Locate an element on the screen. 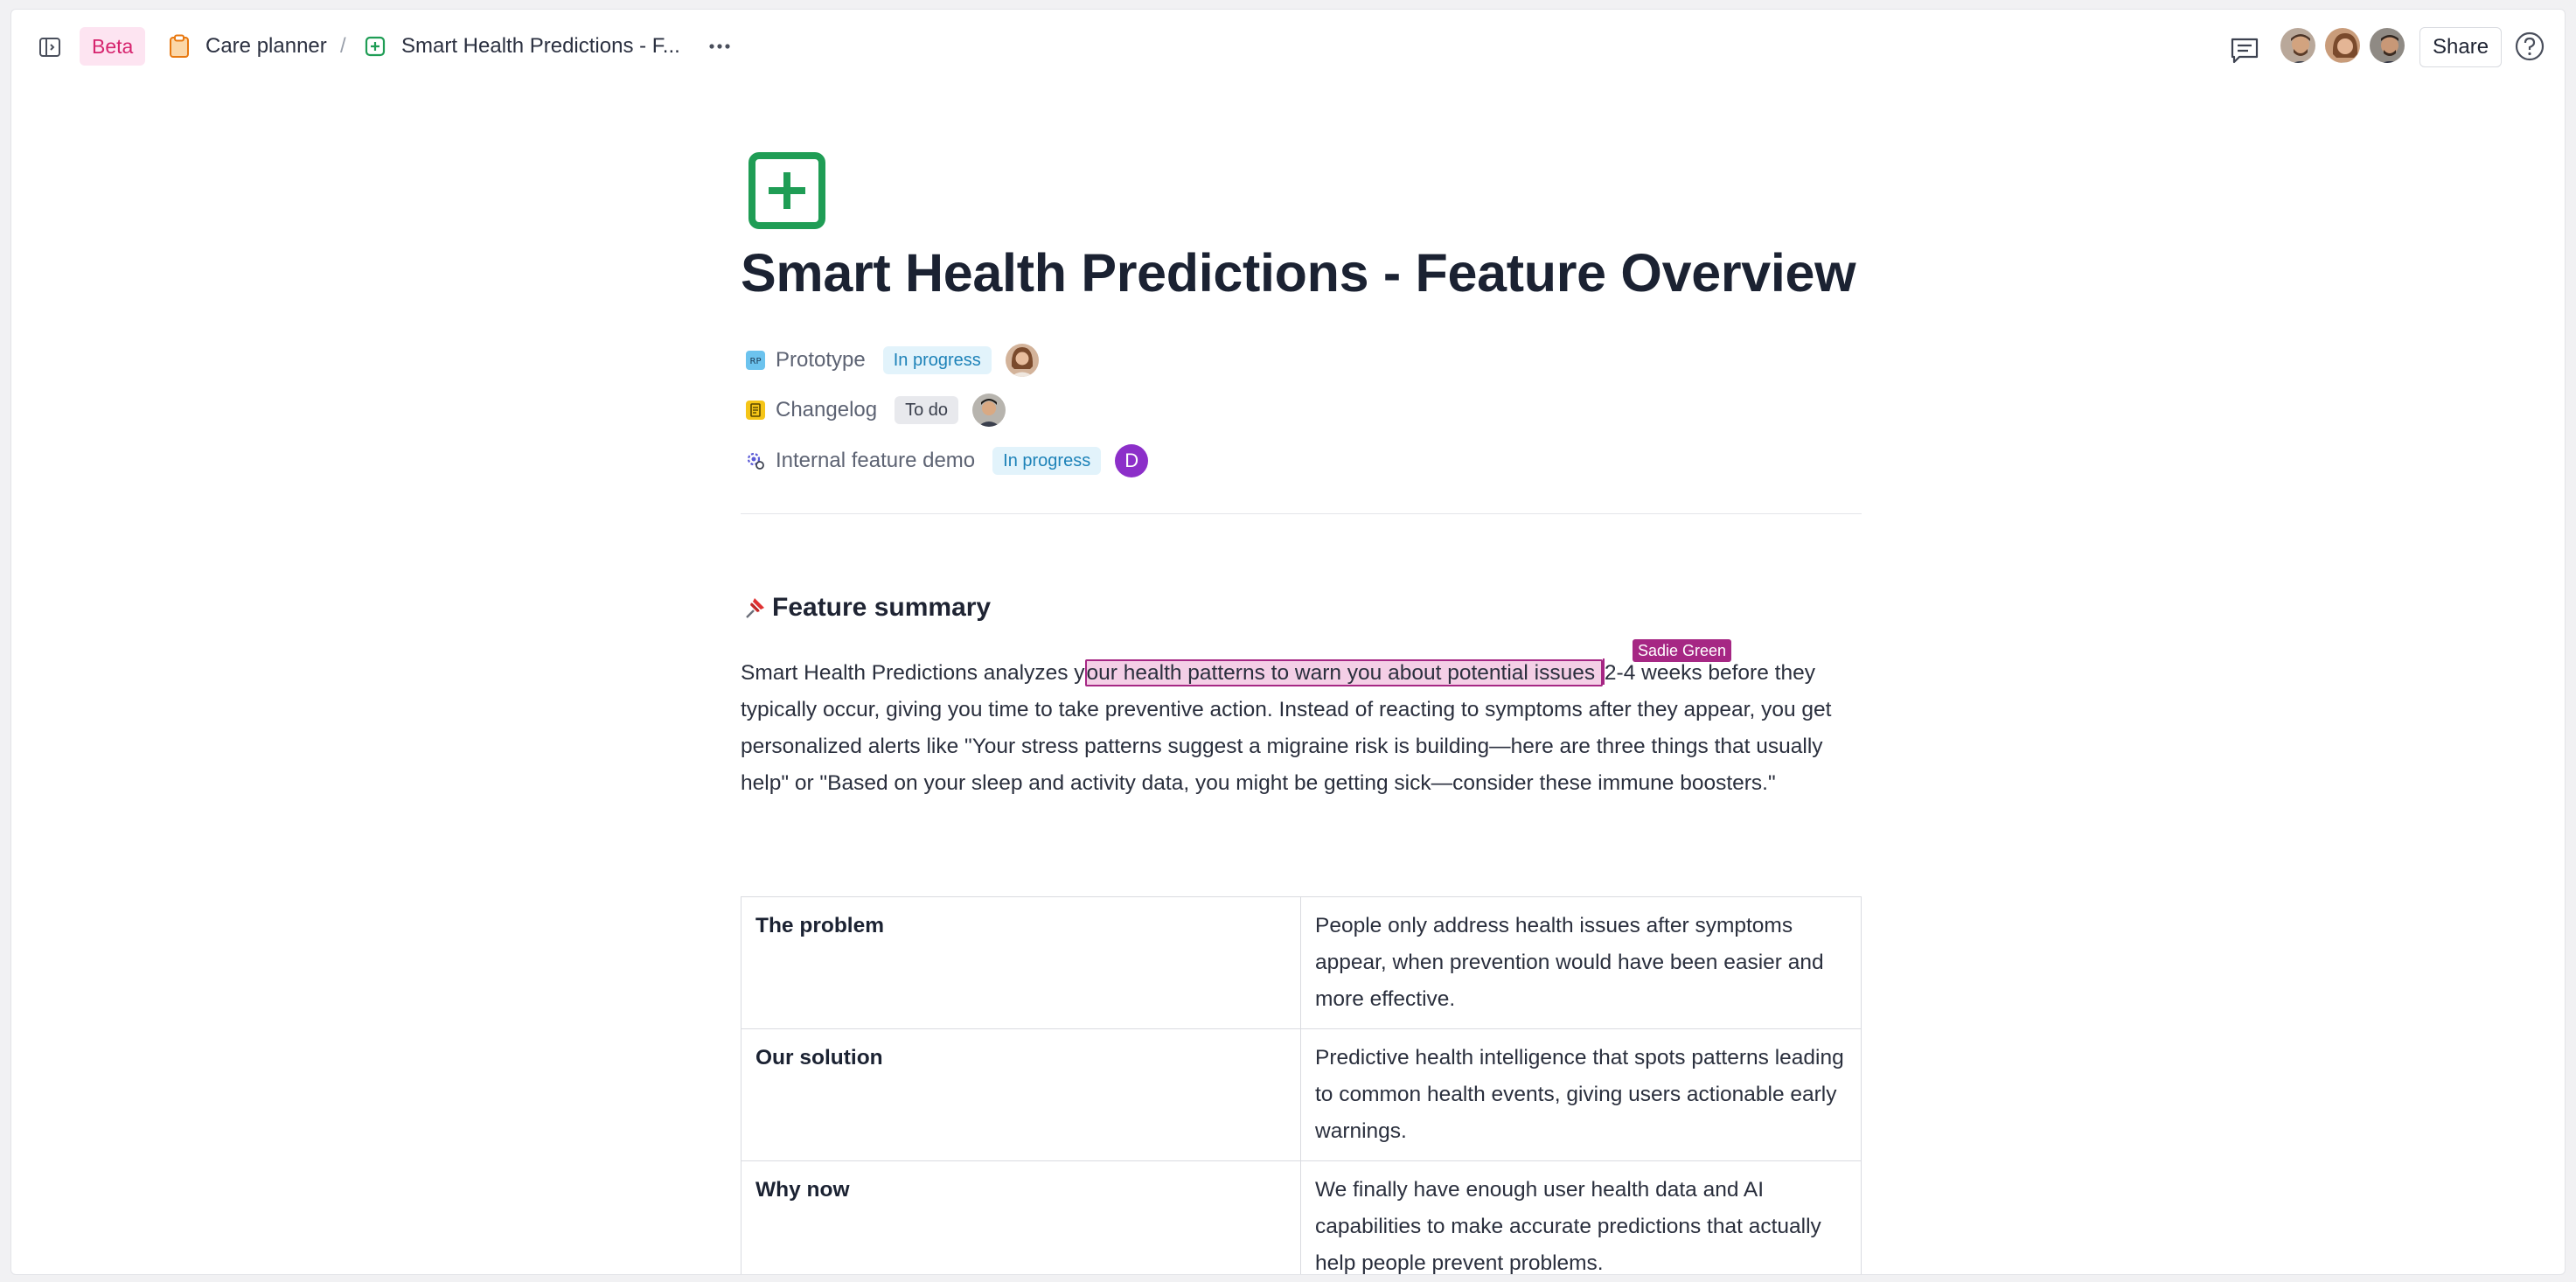  pushpin-icon is located at coordinates (755, 608).